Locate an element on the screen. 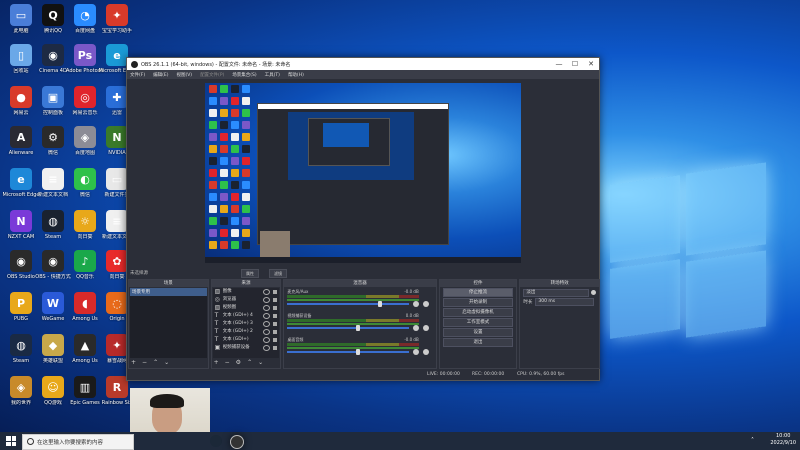 Image resolution: width=800 pixels, height=450 pixels. start-virtual-camera-button: 启动虚拟摄像机 is located at coordinates (478, 312).